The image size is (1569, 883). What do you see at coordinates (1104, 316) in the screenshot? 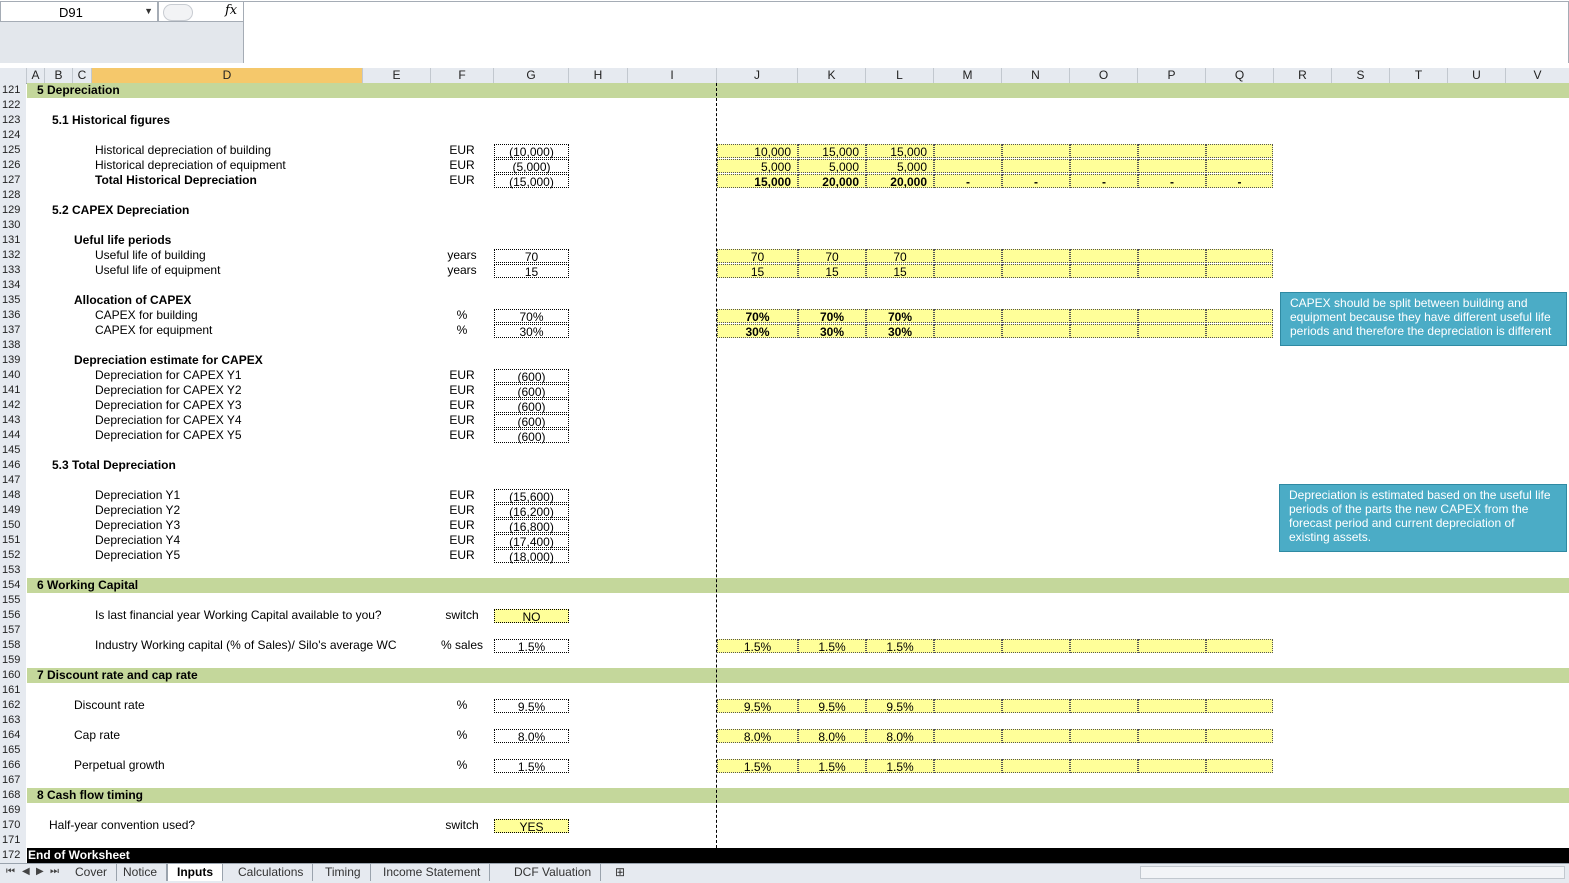
I see `capex-building-cell-o` at bounding box center [1104, 316].